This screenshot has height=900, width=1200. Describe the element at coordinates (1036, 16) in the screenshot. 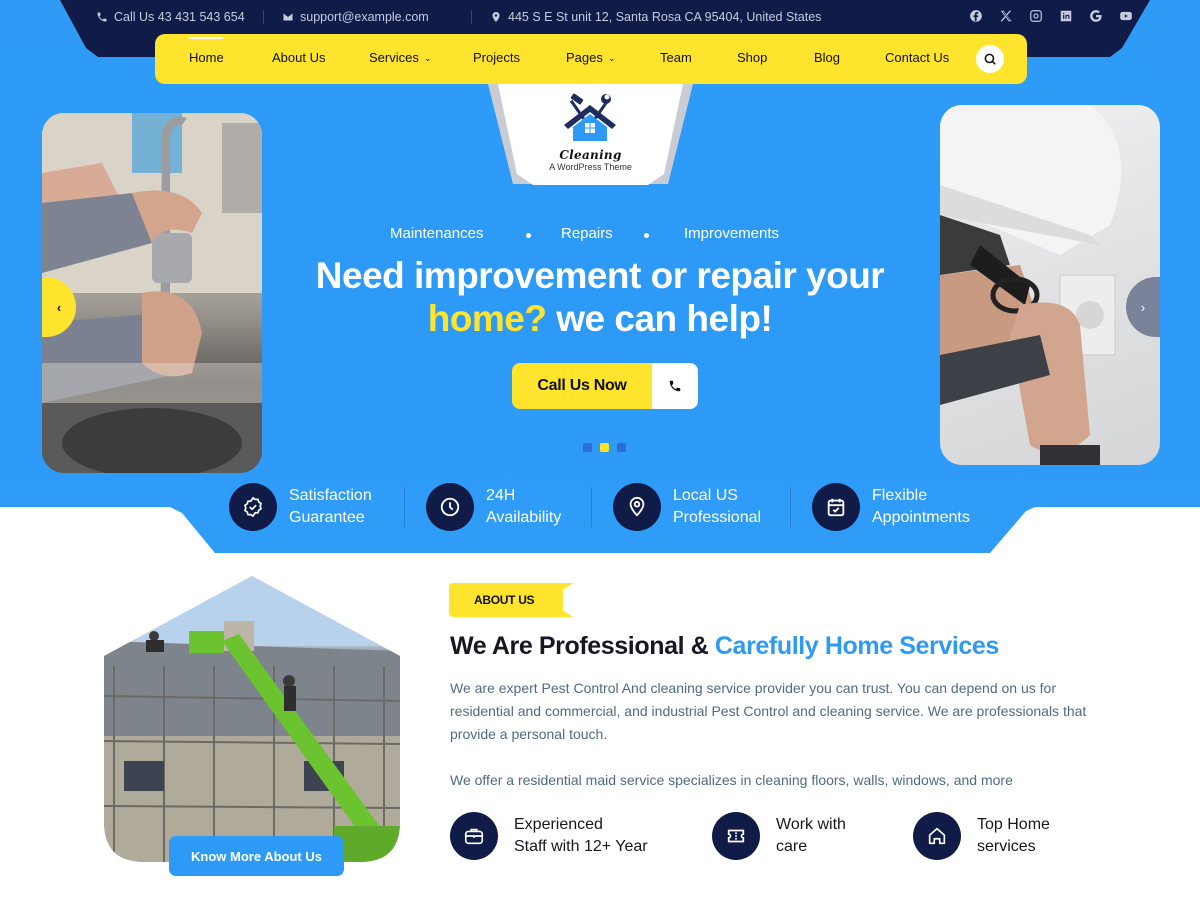

I see `instagram-icon` at that location.